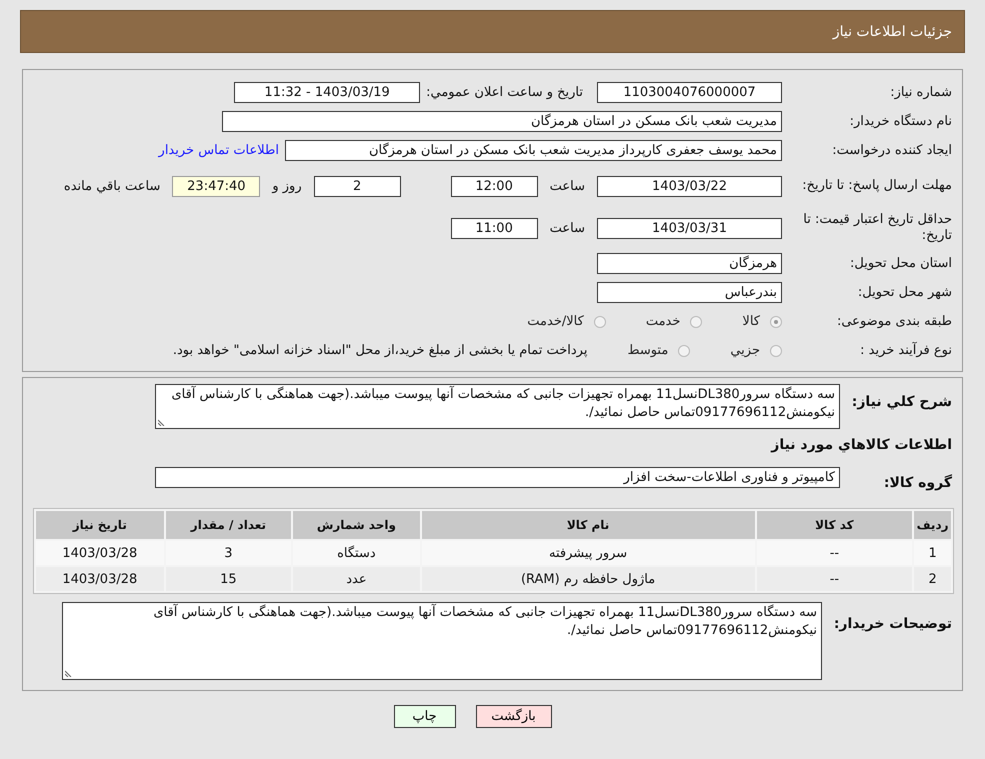 Image resolution: width=985 pixels, height=759 pixels. Describe the element at coordinates (356, 553) in the screenshot. I see `table-cell: دستگاه` at that location.